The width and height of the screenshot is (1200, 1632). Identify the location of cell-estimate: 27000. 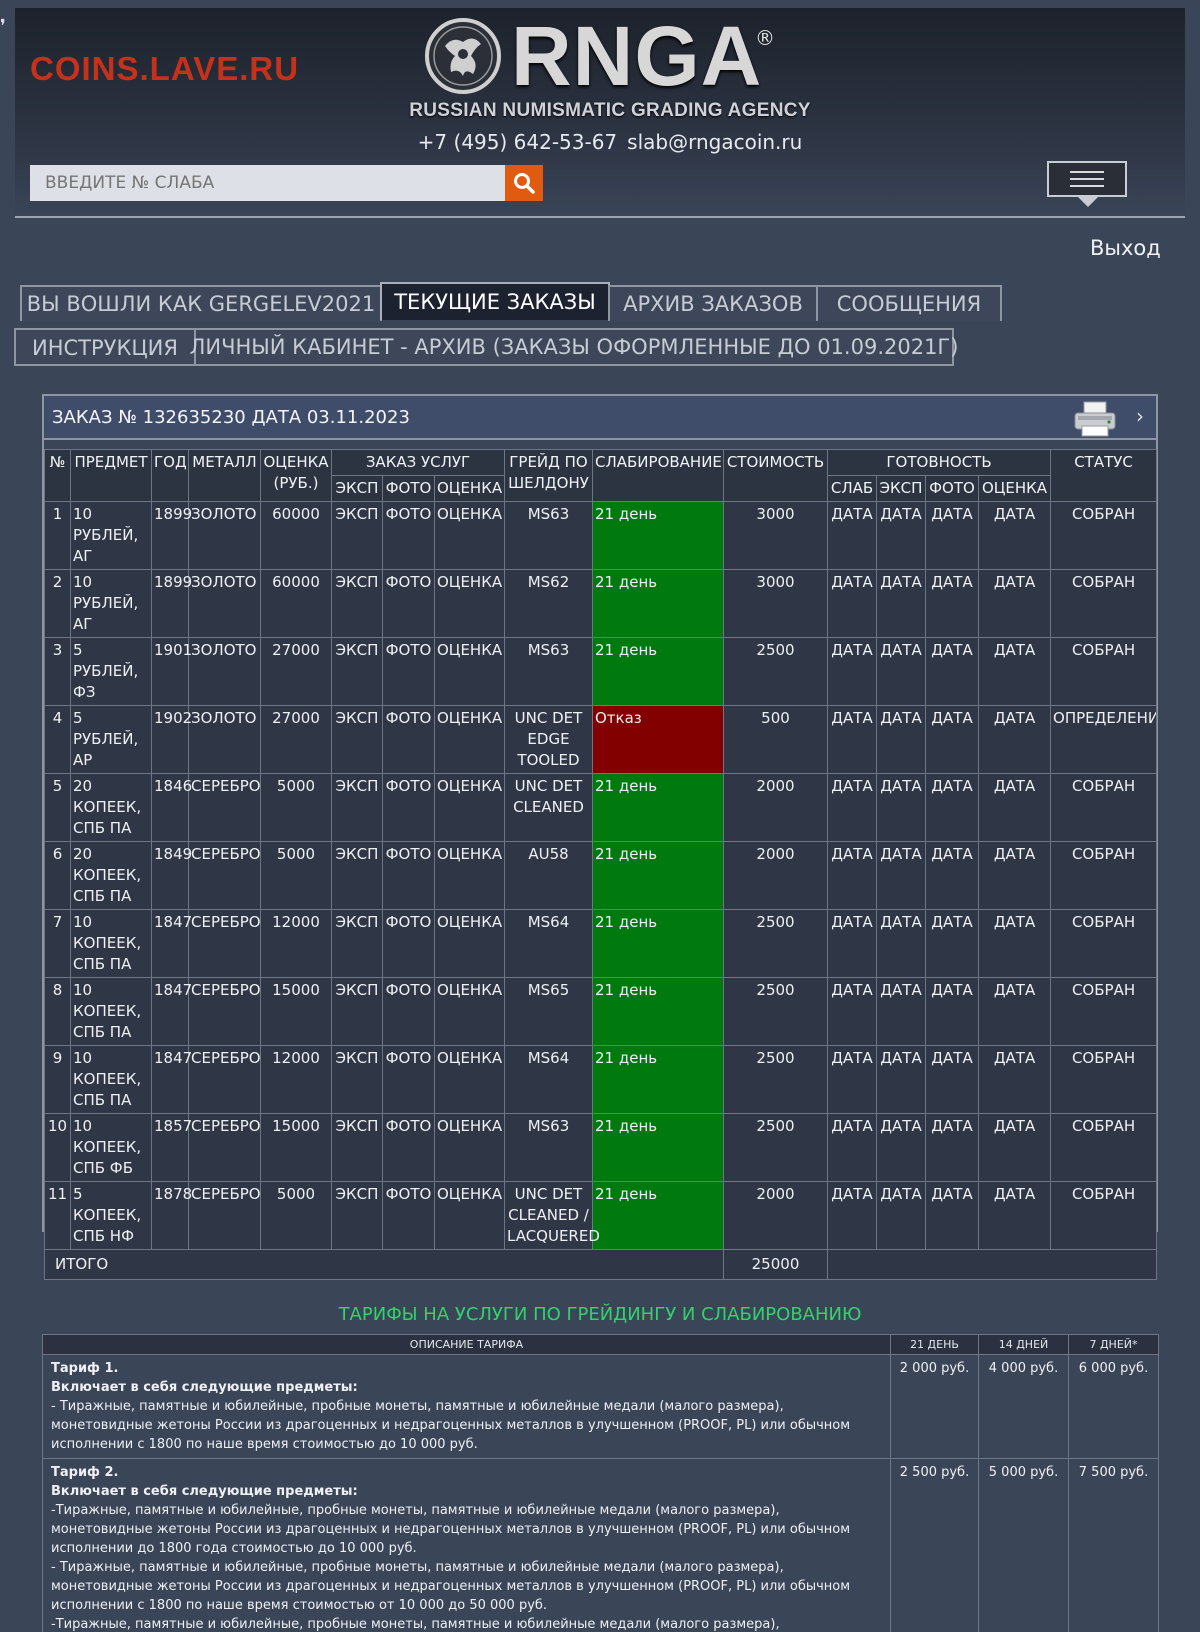
(296, 739).